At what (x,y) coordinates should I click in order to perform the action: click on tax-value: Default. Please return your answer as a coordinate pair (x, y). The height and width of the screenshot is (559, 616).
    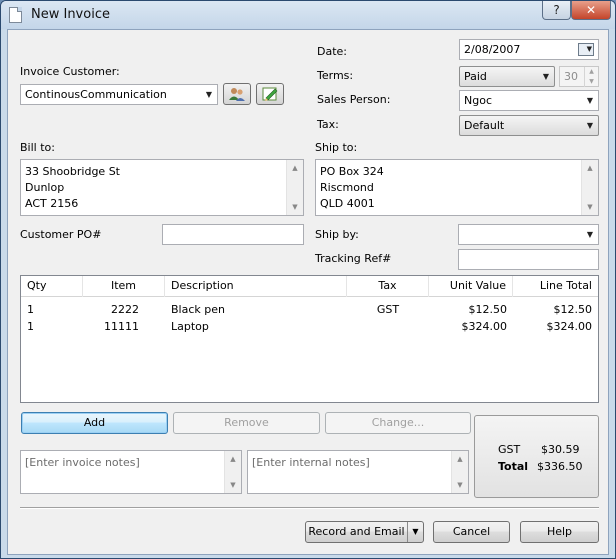
    Looking at the image, I should click on (484, 125).